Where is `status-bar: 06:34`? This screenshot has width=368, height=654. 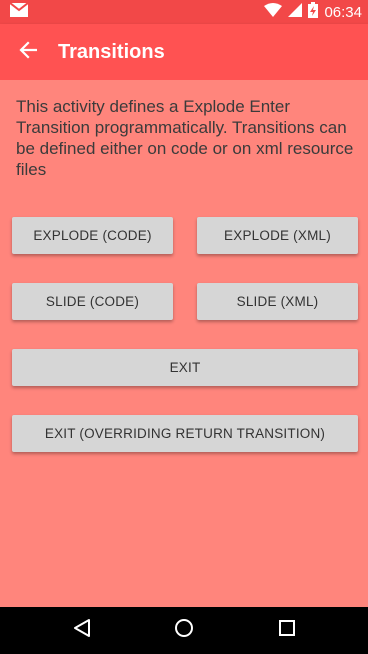
status-bar: 06:34 is located at coordinates (184, 12).